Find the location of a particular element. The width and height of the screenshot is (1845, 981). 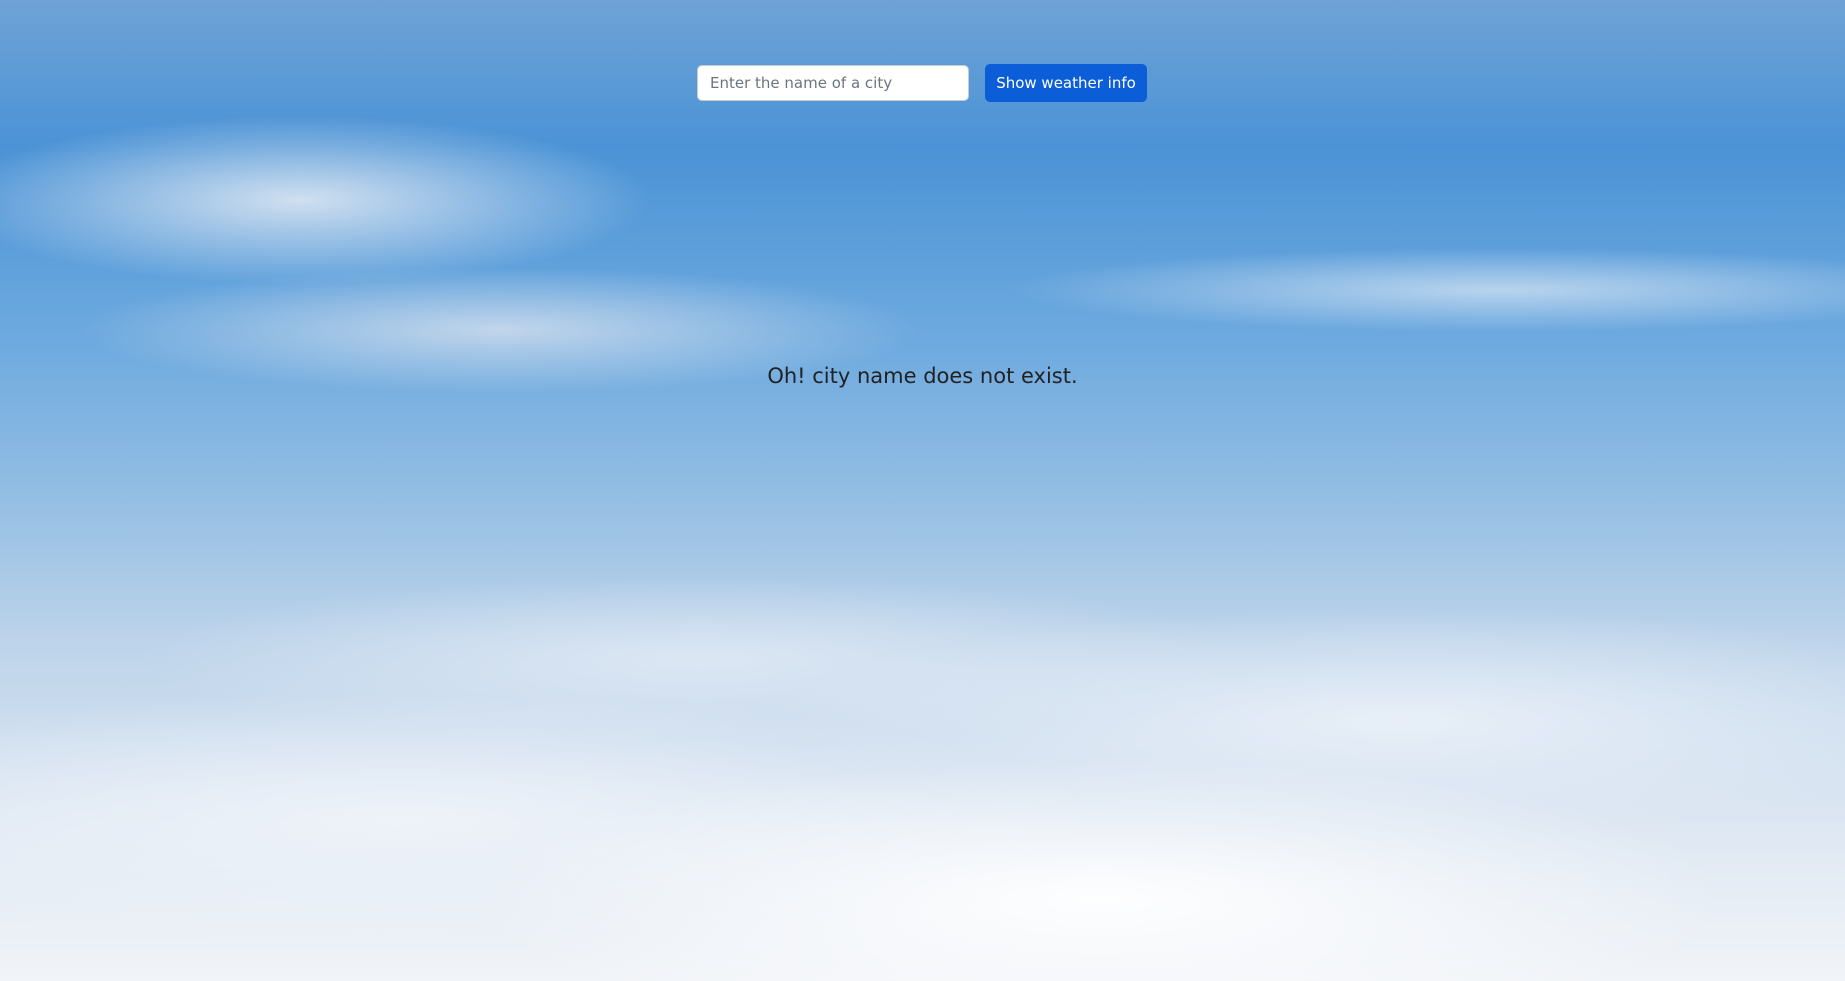

search-bar: Show weather info is located at coordinates (922, 83).